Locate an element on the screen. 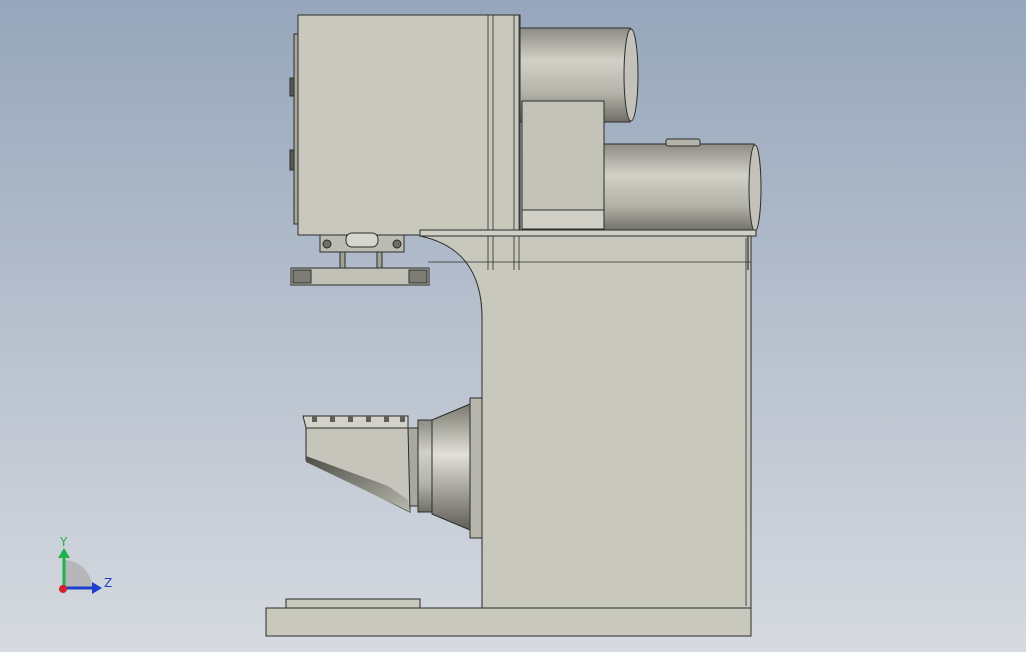 Image resolution: width=1026 pixels, height=656 pixels. upper-tool-bolt-left is located at coordinates (327, 244).